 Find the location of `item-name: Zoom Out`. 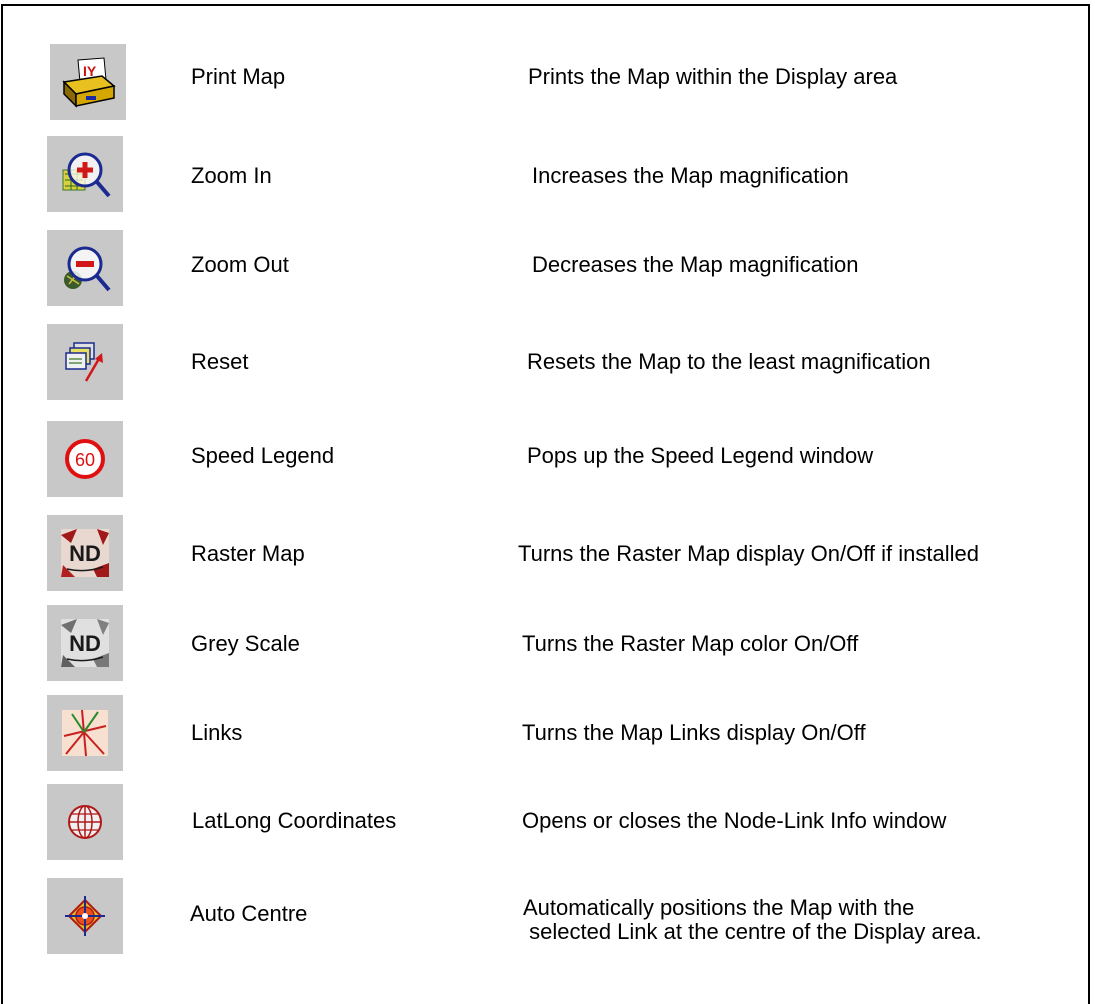

item-name: Zoom Out is located at coordinates (240, 264).